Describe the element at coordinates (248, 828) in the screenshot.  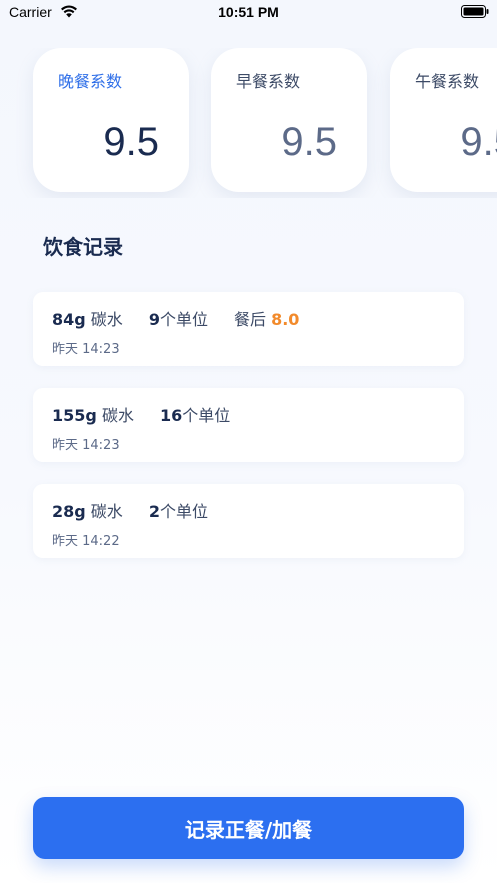
I see `record-meal-button: 记录正餐/加餐` at that location.